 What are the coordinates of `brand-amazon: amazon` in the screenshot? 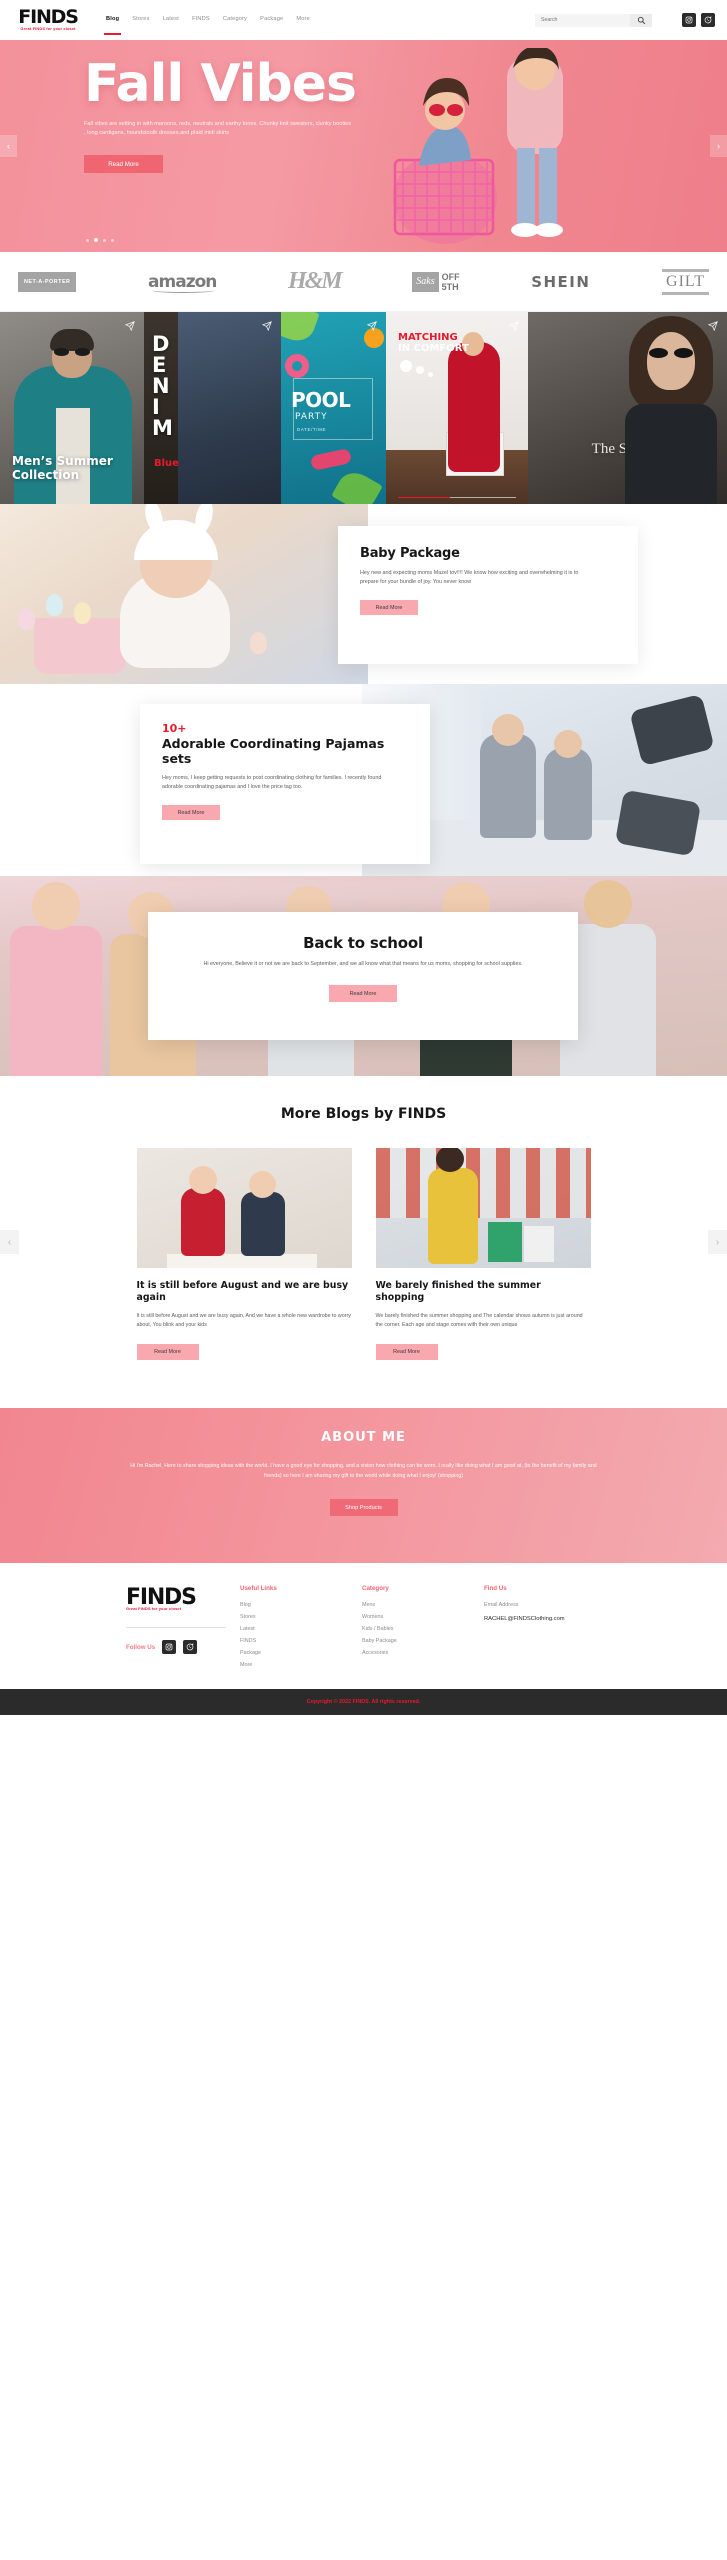 It's located at (182, 282).